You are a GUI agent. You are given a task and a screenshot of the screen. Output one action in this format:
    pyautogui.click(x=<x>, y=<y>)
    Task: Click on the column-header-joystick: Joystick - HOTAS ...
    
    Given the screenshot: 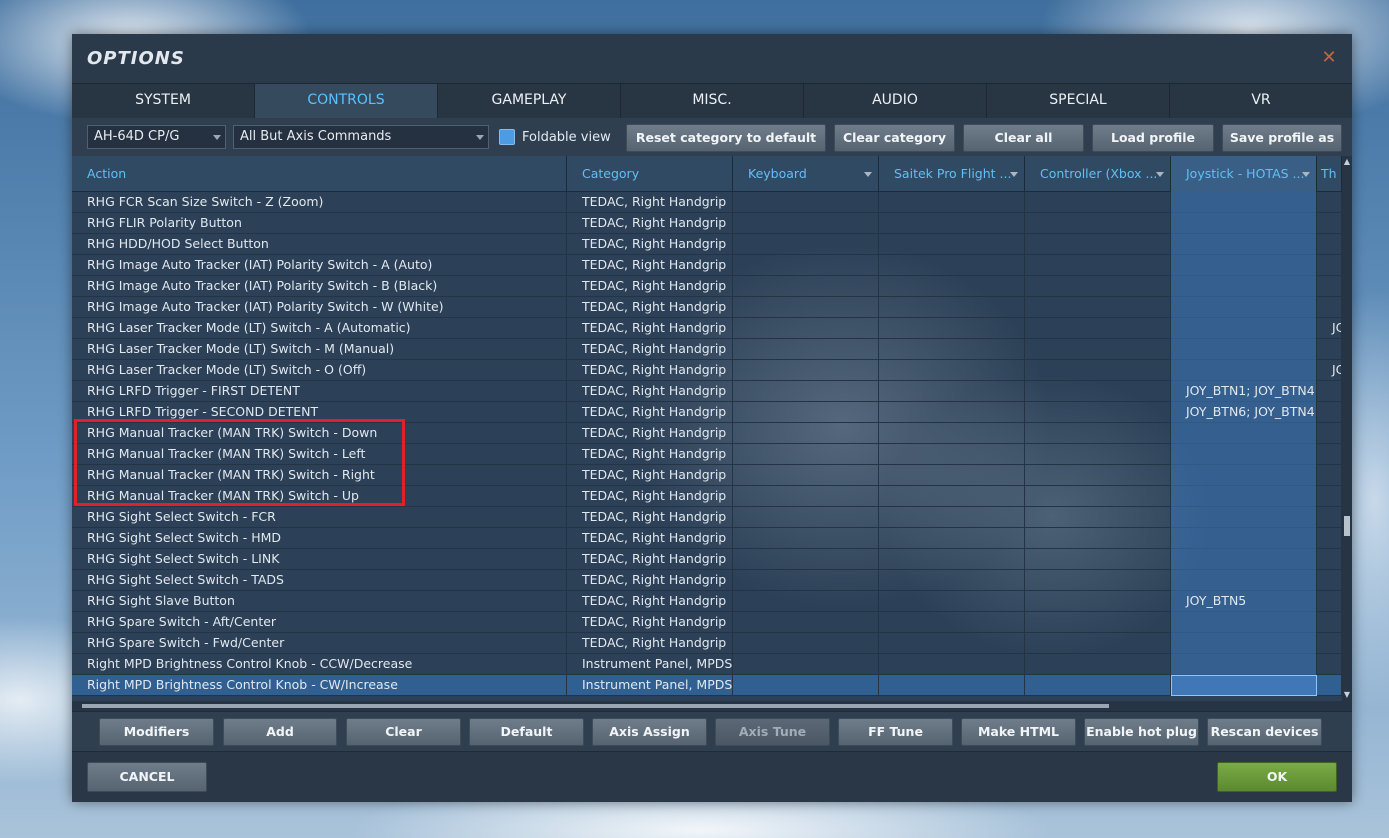 What is the action you would take?
    pyautogui.click(x=1244, y=174)
    